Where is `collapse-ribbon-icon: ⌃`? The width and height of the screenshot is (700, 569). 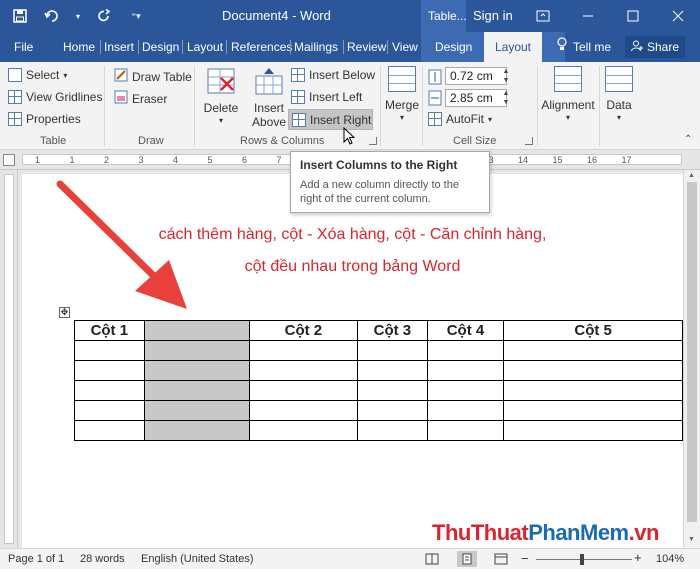 collapse-ribbon-icon: ⌃ is located at coordinates (688, 139).